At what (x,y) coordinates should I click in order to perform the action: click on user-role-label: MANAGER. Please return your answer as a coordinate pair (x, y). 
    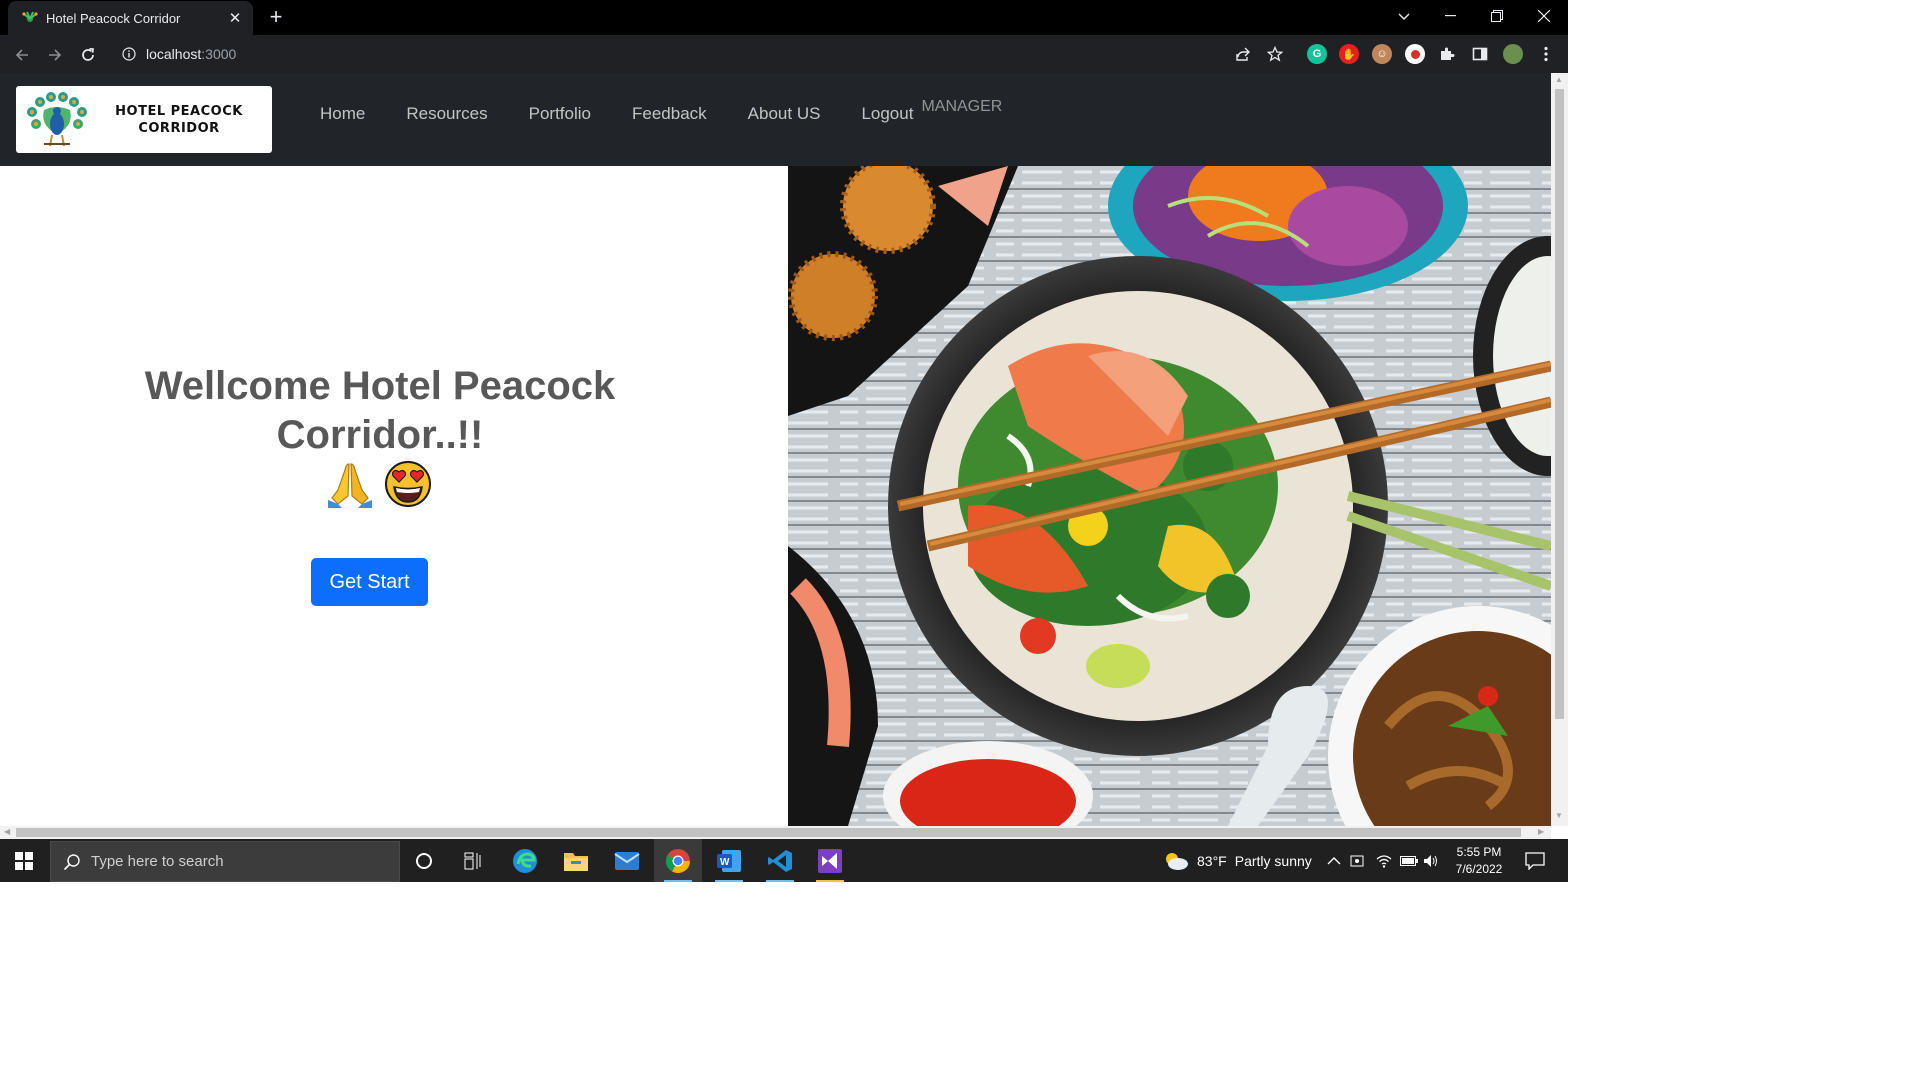
    Looking at the image, I should click on (962, 106).